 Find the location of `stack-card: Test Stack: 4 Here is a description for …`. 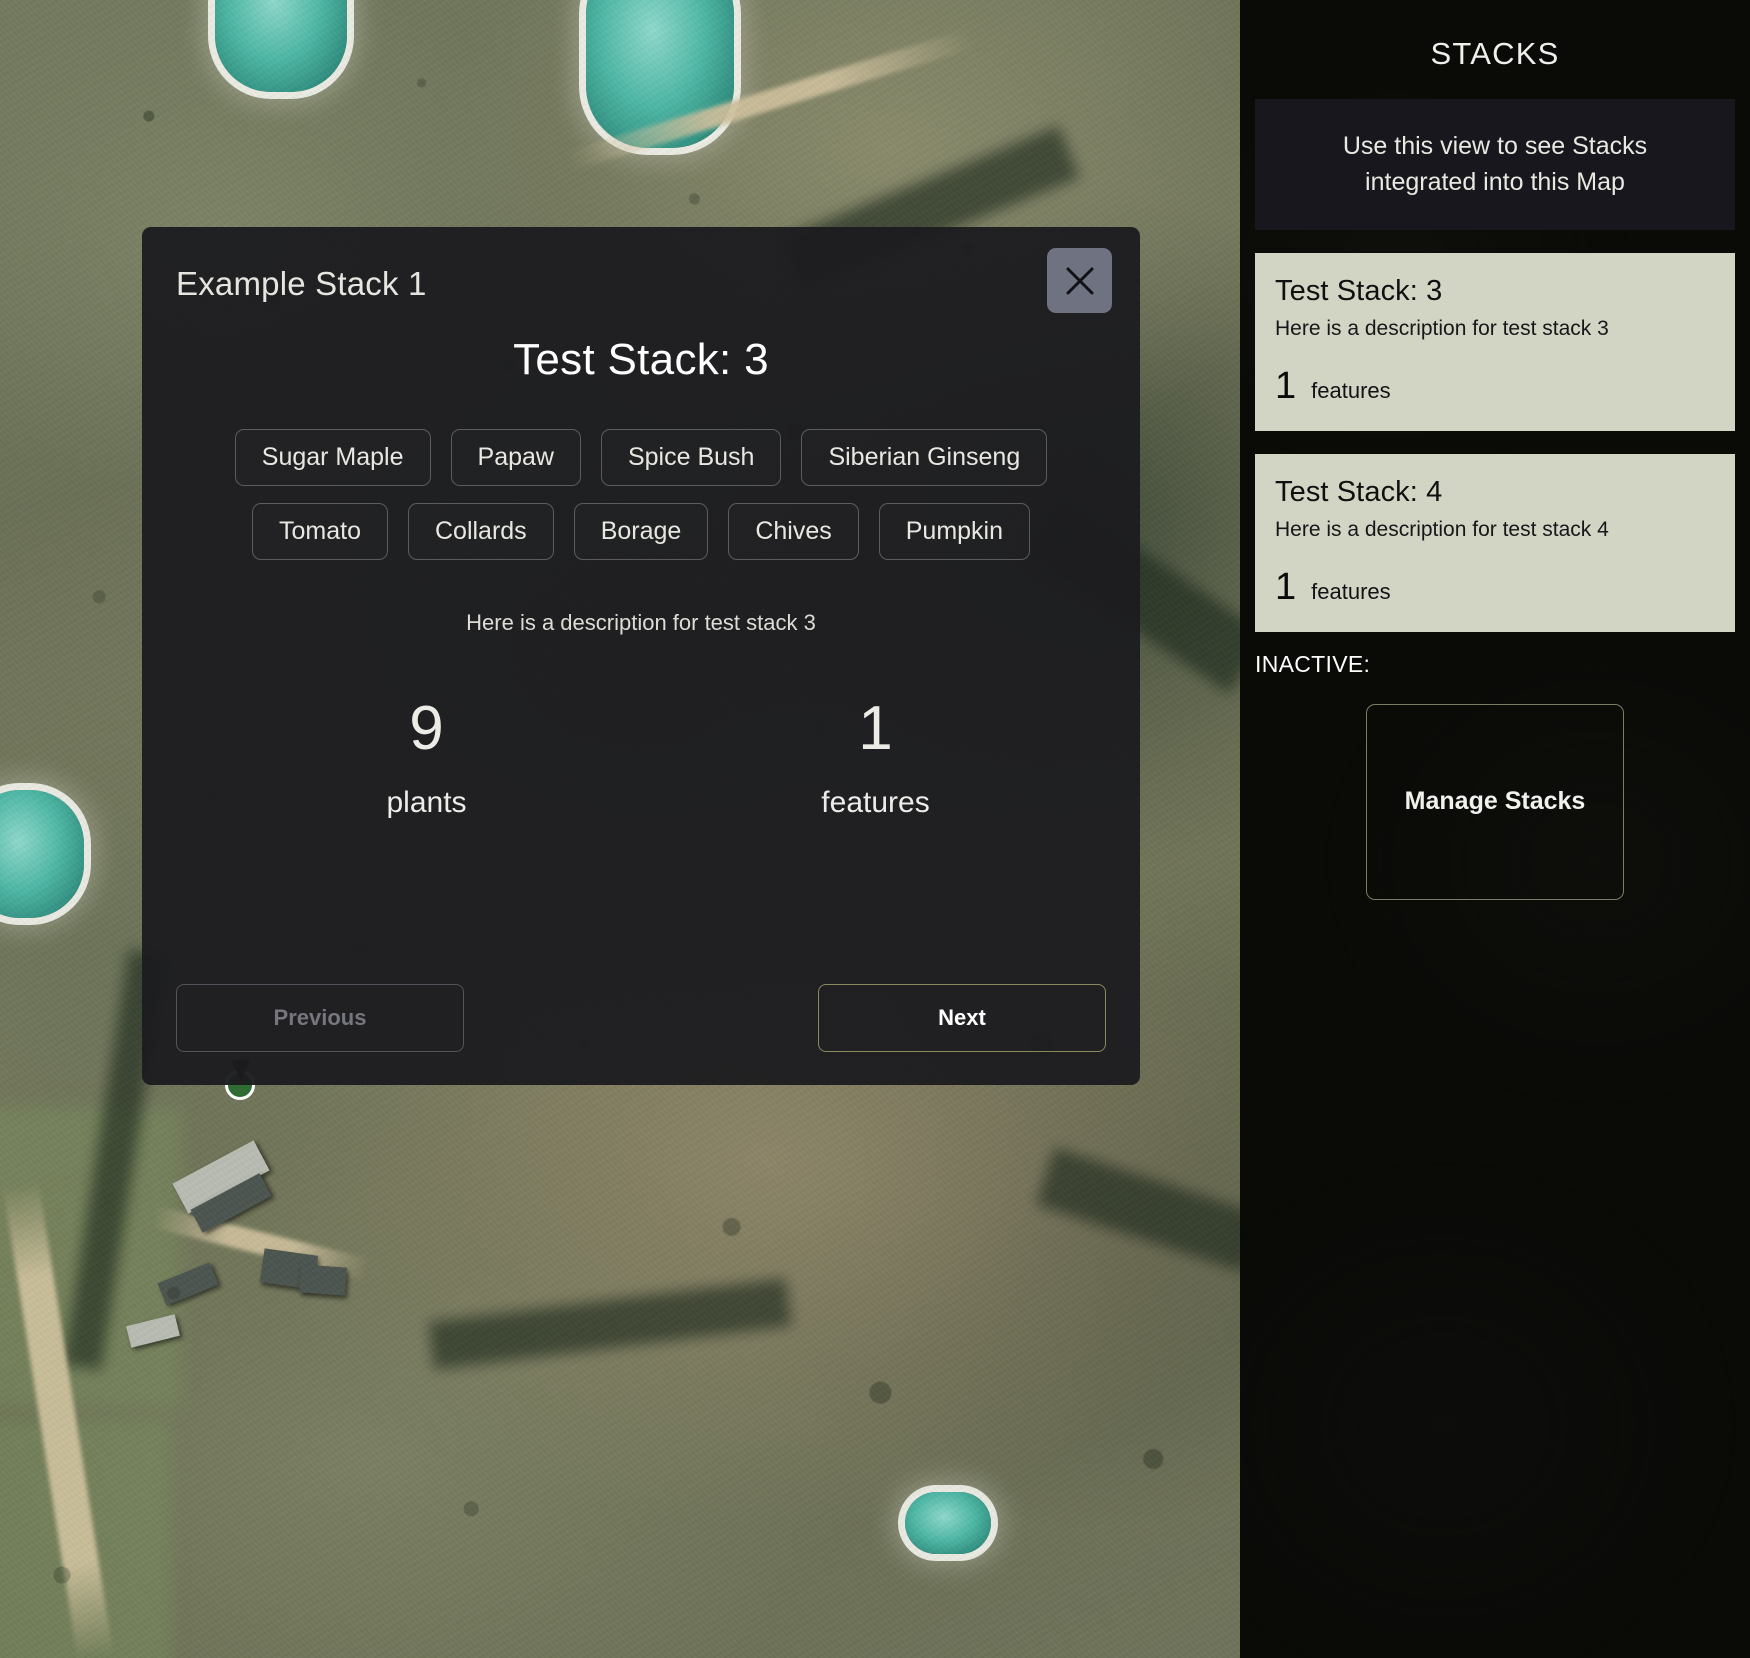

stack-card: Test Stack: 4 Here is a description for … is located at coordinates (1495, 542).